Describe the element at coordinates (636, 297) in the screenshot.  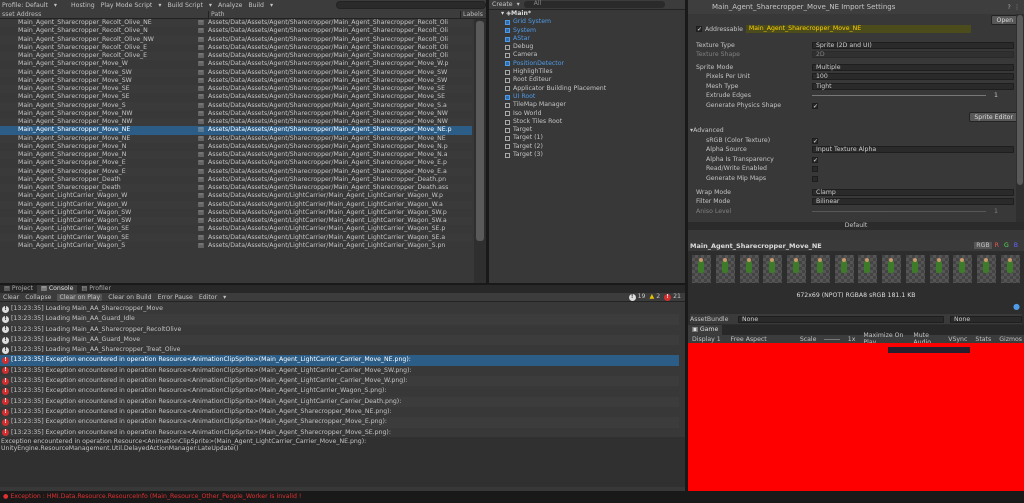
I see `info-count-toggle: ! 19` at that location.